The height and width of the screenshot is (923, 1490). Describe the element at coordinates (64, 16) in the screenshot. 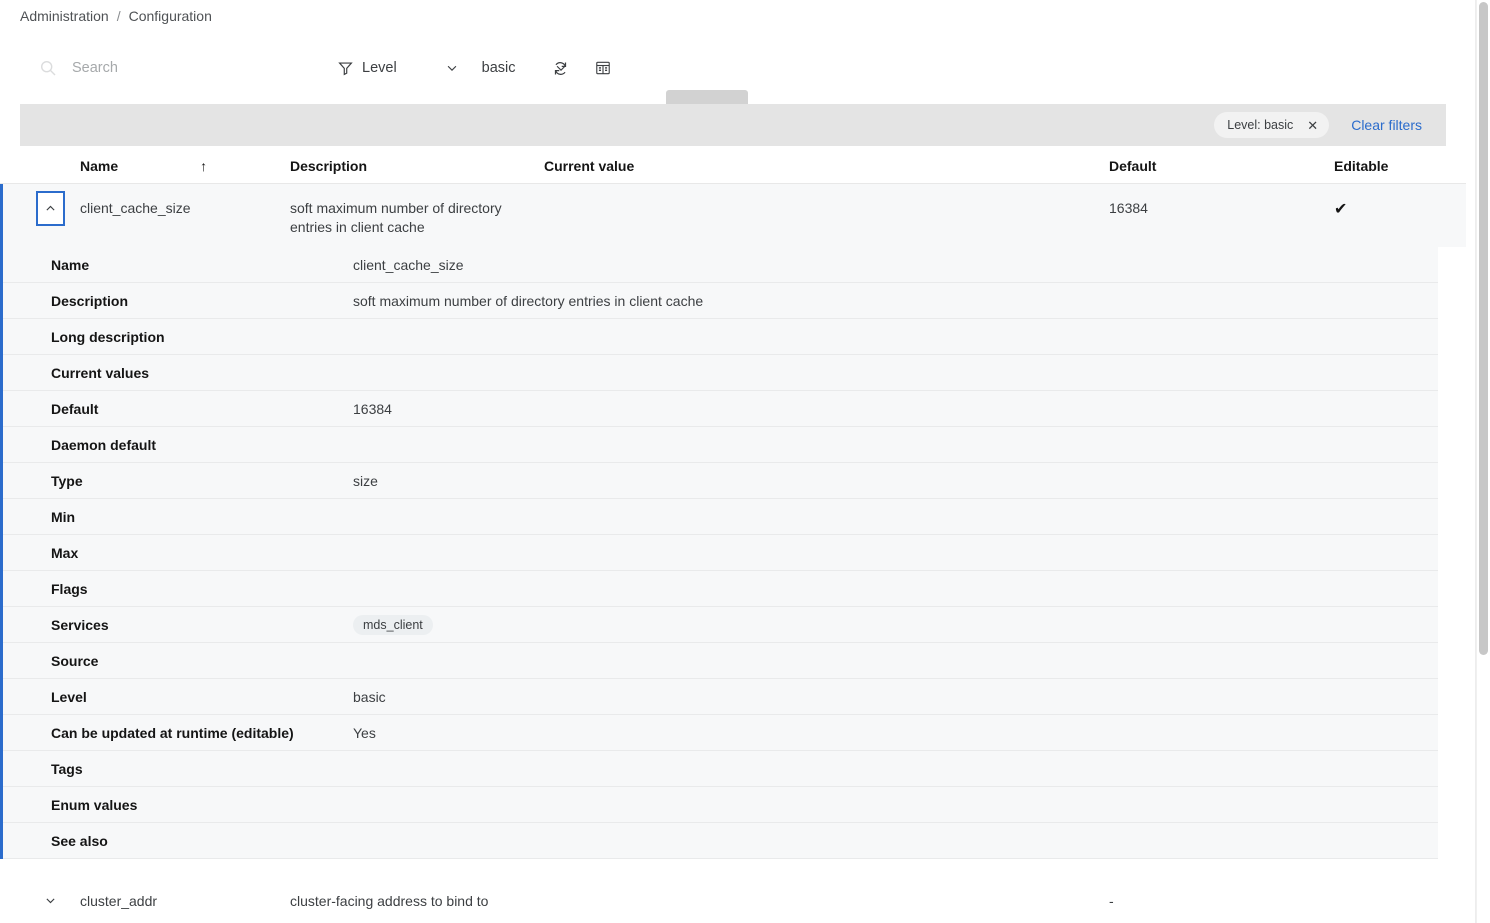

I see `breadcrumb-administration: Administration` at that location.